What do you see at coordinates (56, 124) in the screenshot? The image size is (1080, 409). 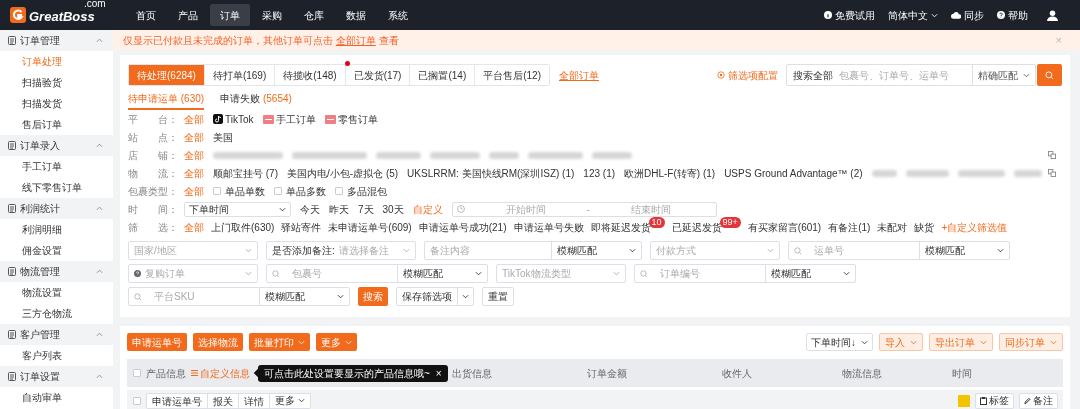 I see `sidebar-item: 售后订单` at bounding box center [56, 124].